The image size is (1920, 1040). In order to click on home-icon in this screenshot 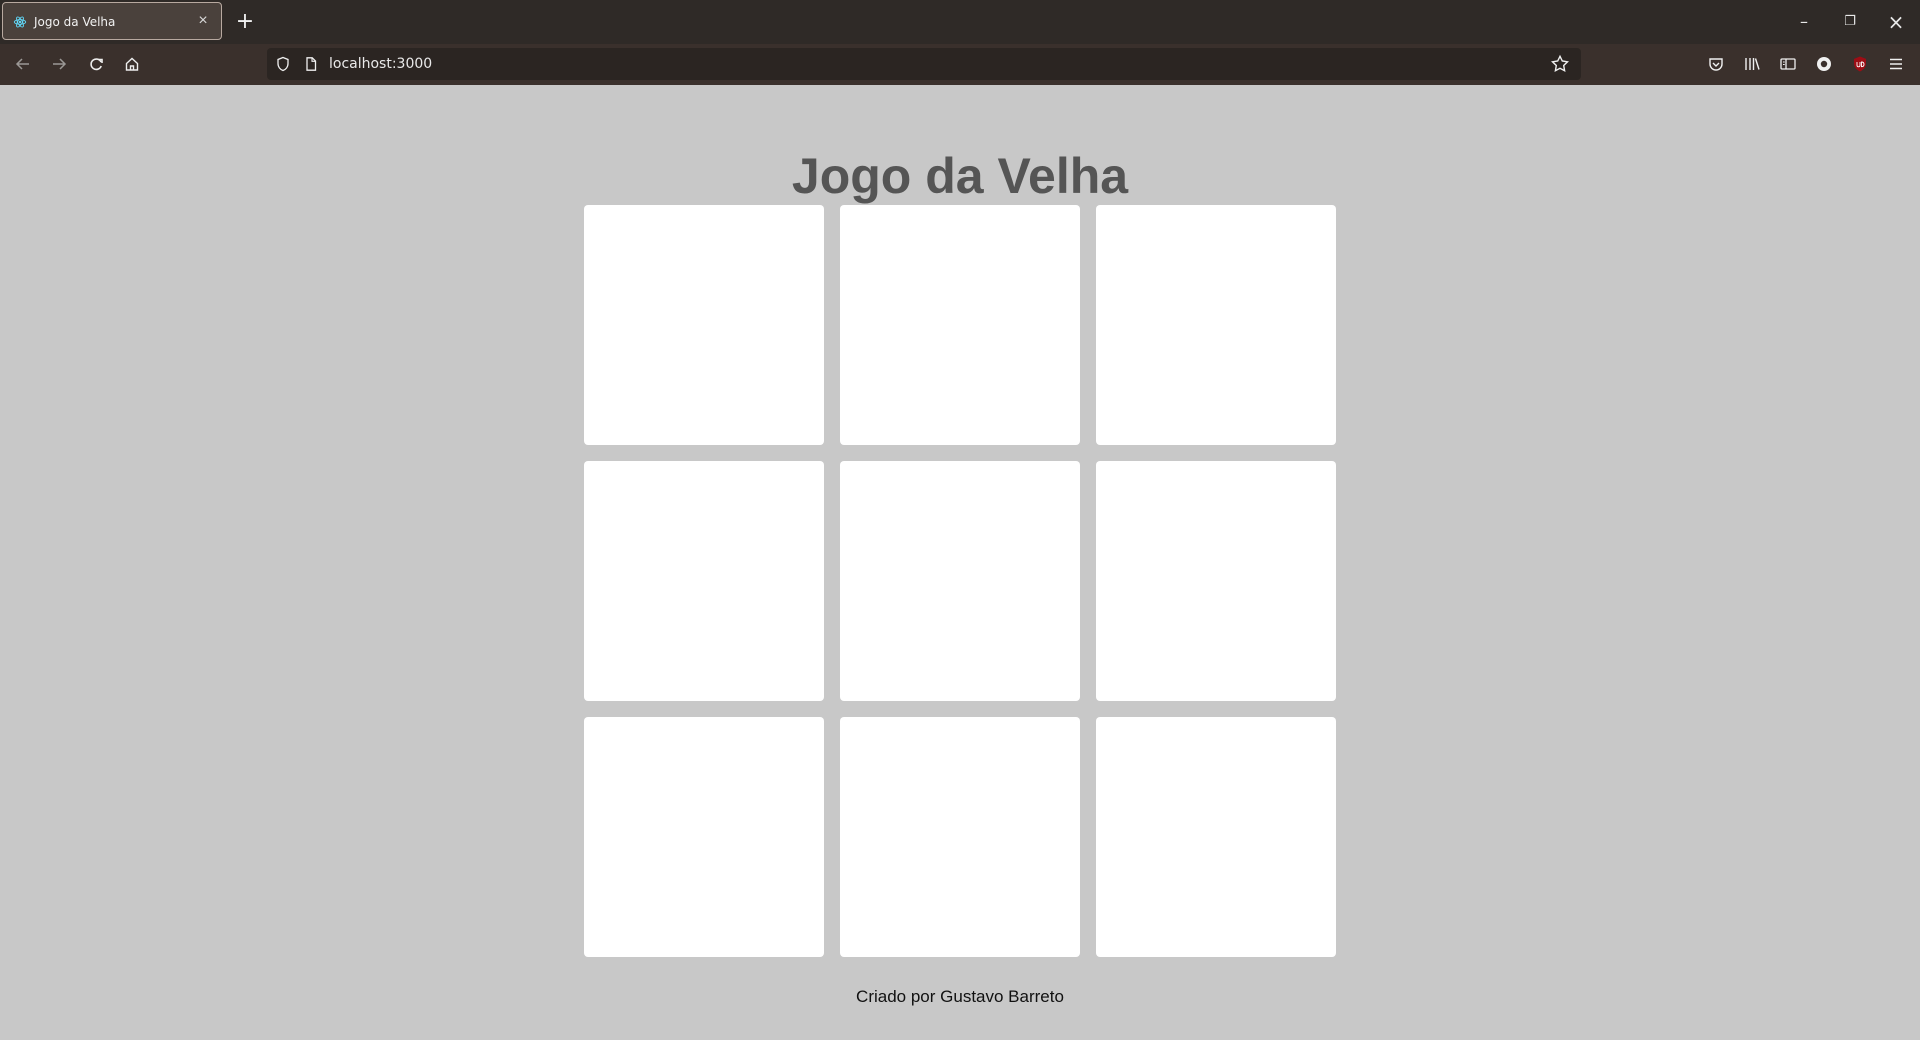, I will do `click(132, 64)`.